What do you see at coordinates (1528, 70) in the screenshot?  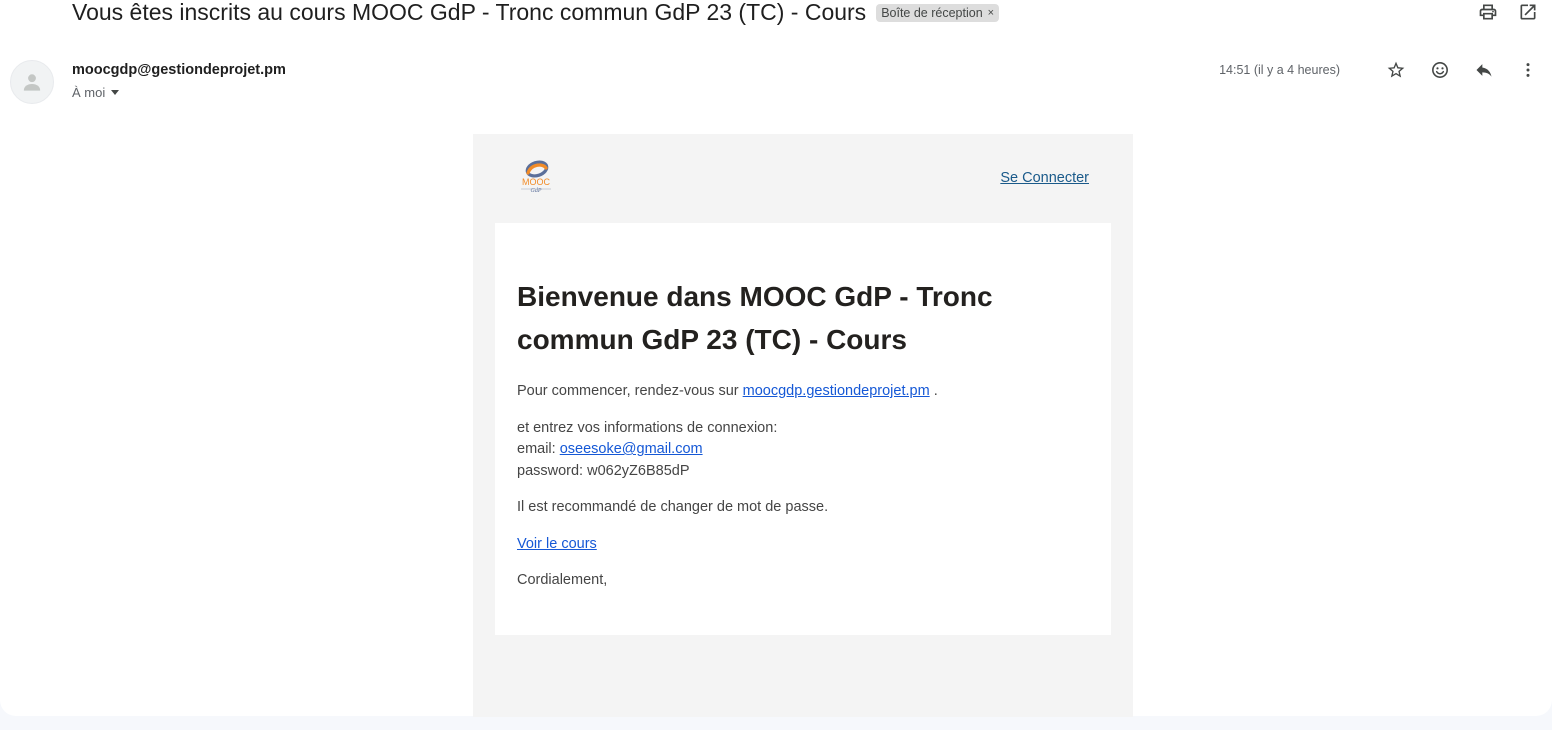 I see `more-vertical-icon` at bounding box center [1528, 70].